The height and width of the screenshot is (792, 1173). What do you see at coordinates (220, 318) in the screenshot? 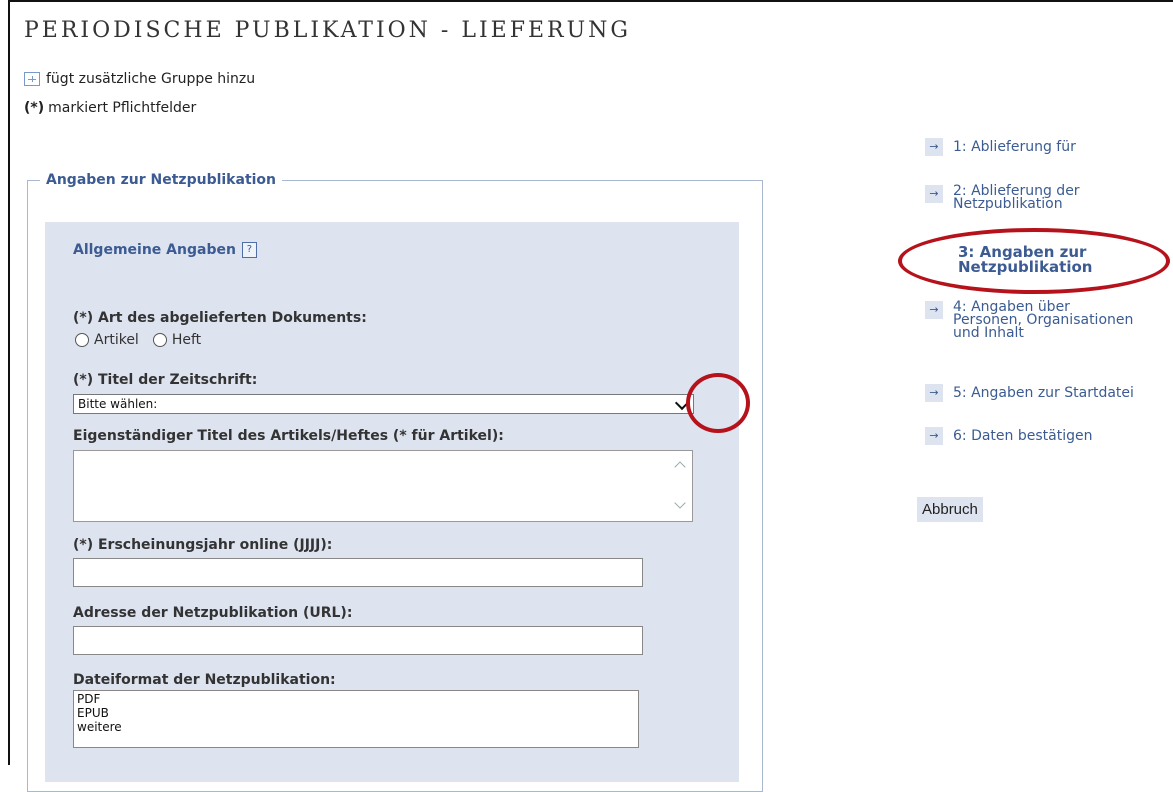
I see `doc-type-label: (*) Art des abgelieferten Dokuments:` at bounding box center [220, 318].